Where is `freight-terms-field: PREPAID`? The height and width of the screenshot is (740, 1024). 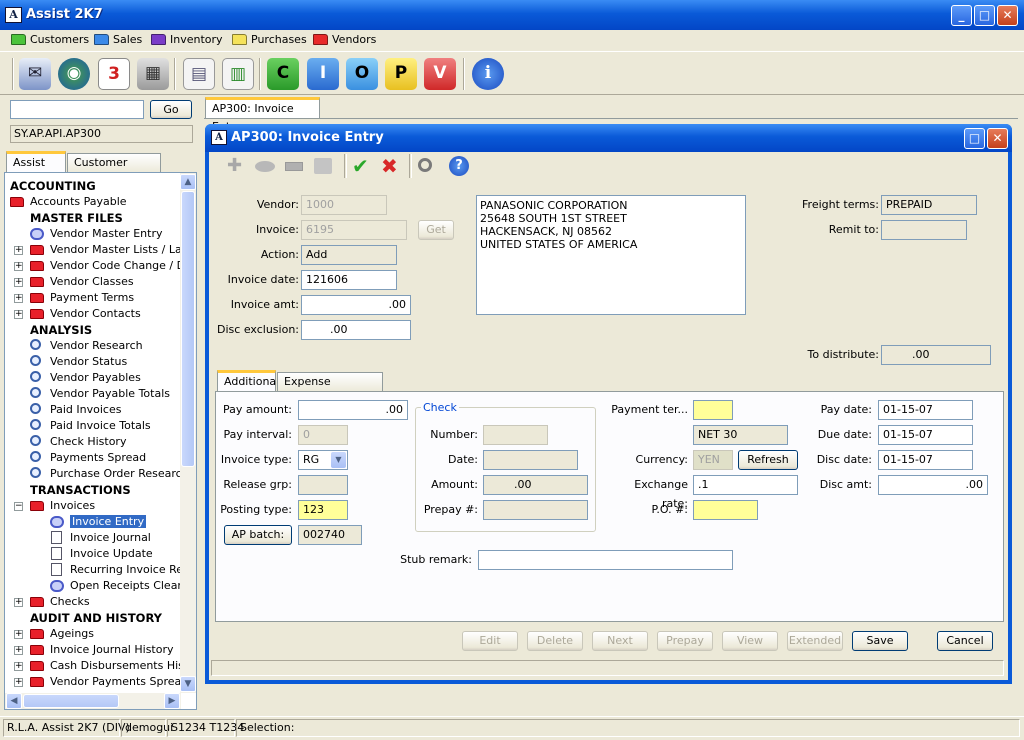
freight-terms-field: PREPAID is located at coordinates (929, 205).